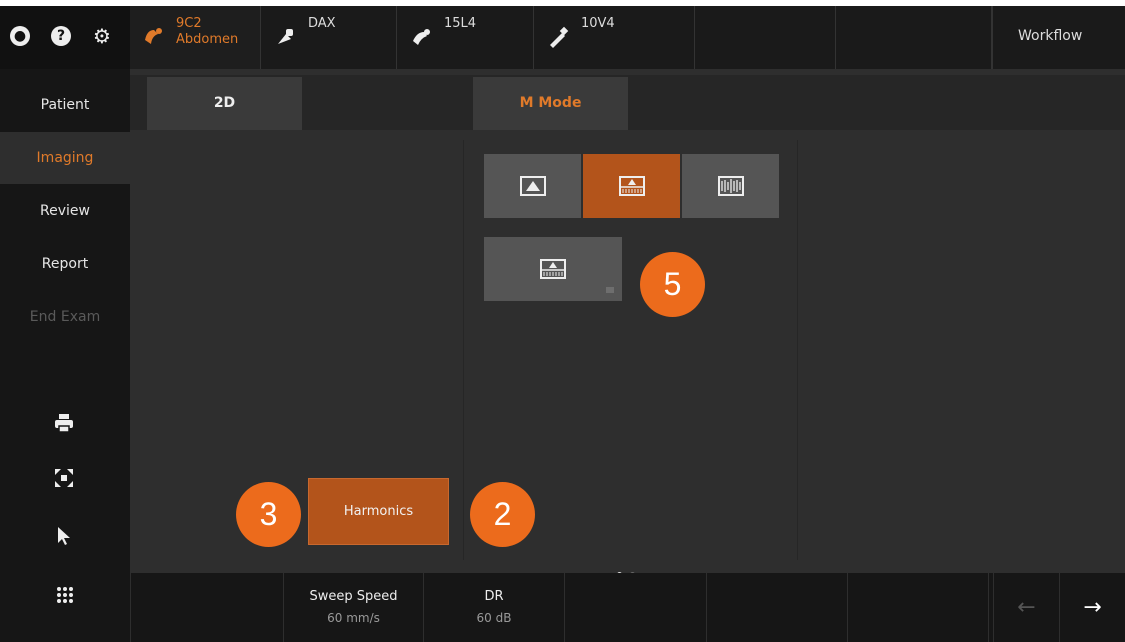 Image resolution: width=1125 pixels, height=642 pixels. Describe the element at coordinates (207, 39) in the screenshot. I see `probe-preset: Abdomen` at that location.